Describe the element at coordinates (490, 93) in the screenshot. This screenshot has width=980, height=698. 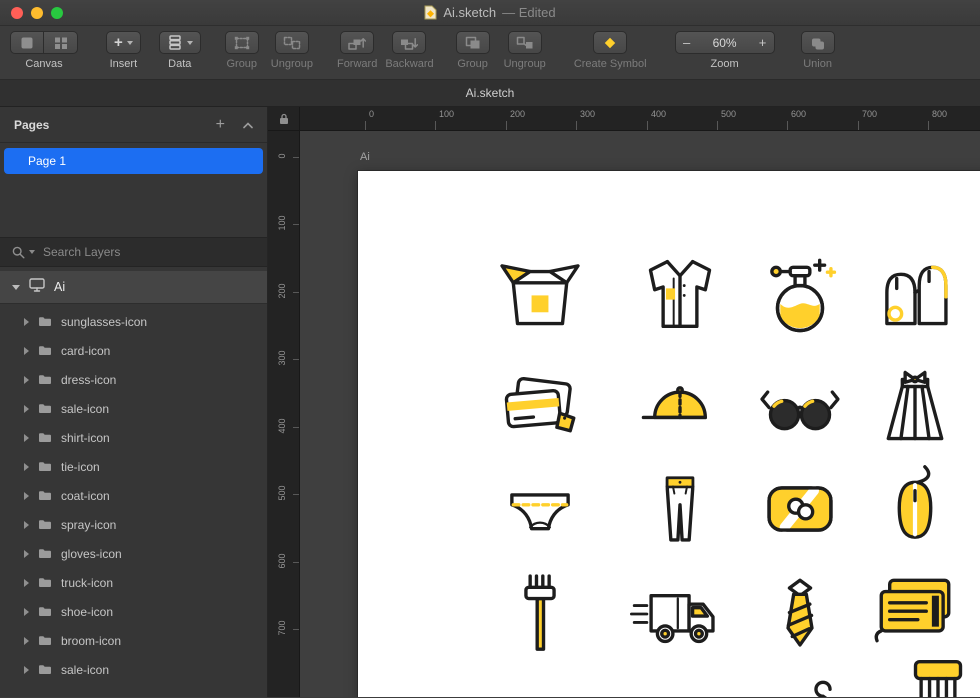
I see `tab-ai-sketch: Ai.sketch` at that location.